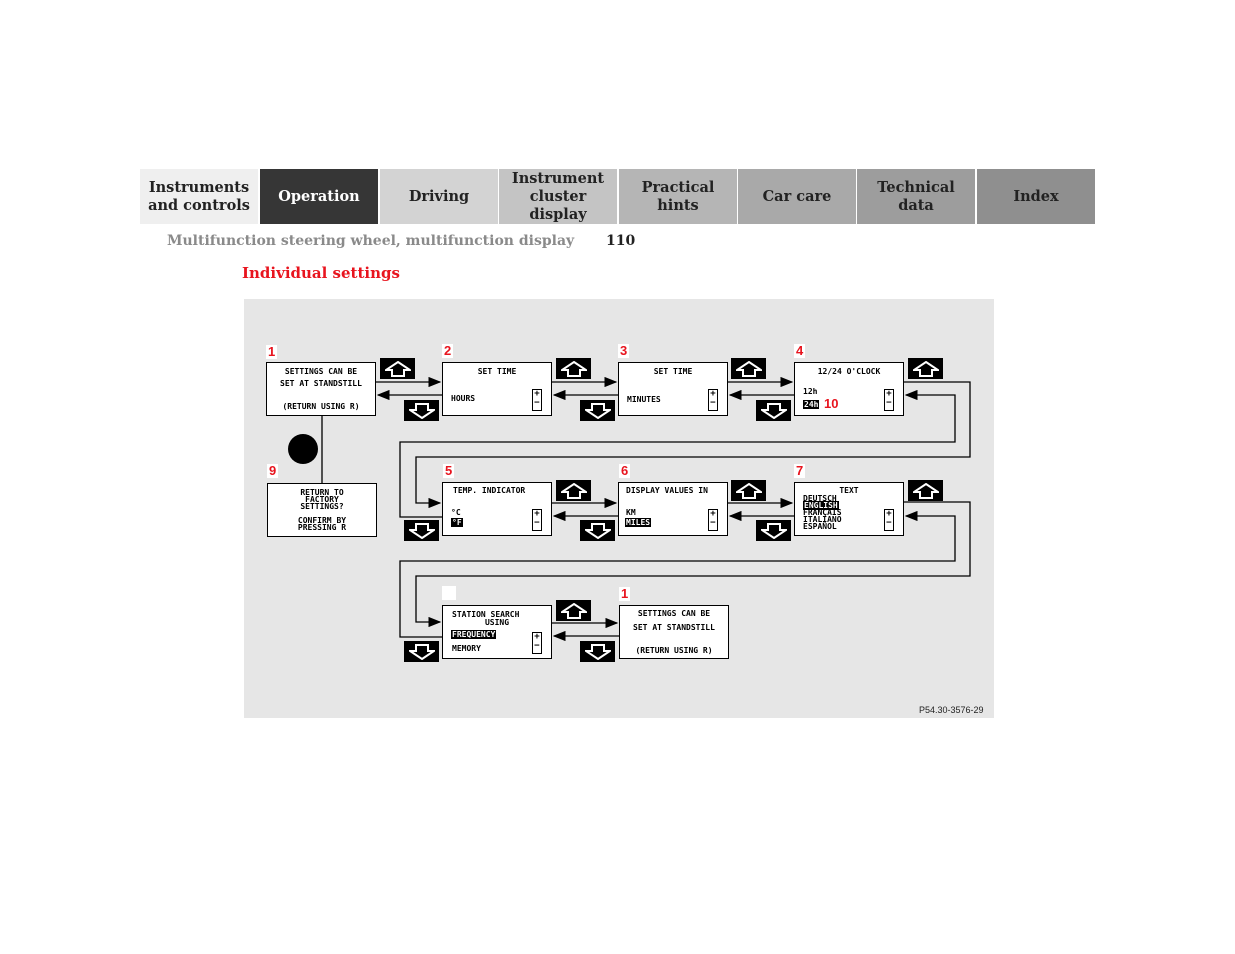 The height and width of the screenshot is (954, 1235). What do you see at coordinates (497, 389) in the screenshot?
I see `display-box-2: SET TIME HOURS + −` at bounding box center [497, 389].